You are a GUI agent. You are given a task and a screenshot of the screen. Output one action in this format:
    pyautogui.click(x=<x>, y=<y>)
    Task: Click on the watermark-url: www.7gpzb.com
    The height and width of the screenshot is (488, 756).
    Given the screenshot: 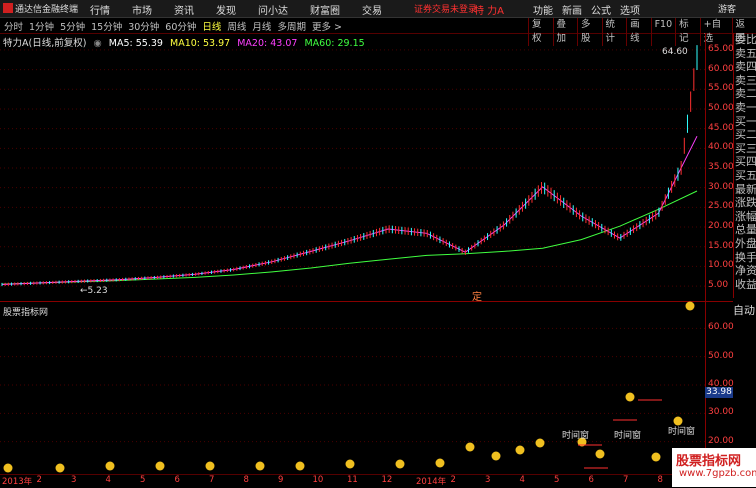 What is the action you would take?
    pyautogui.click(x=717, y=473)
    